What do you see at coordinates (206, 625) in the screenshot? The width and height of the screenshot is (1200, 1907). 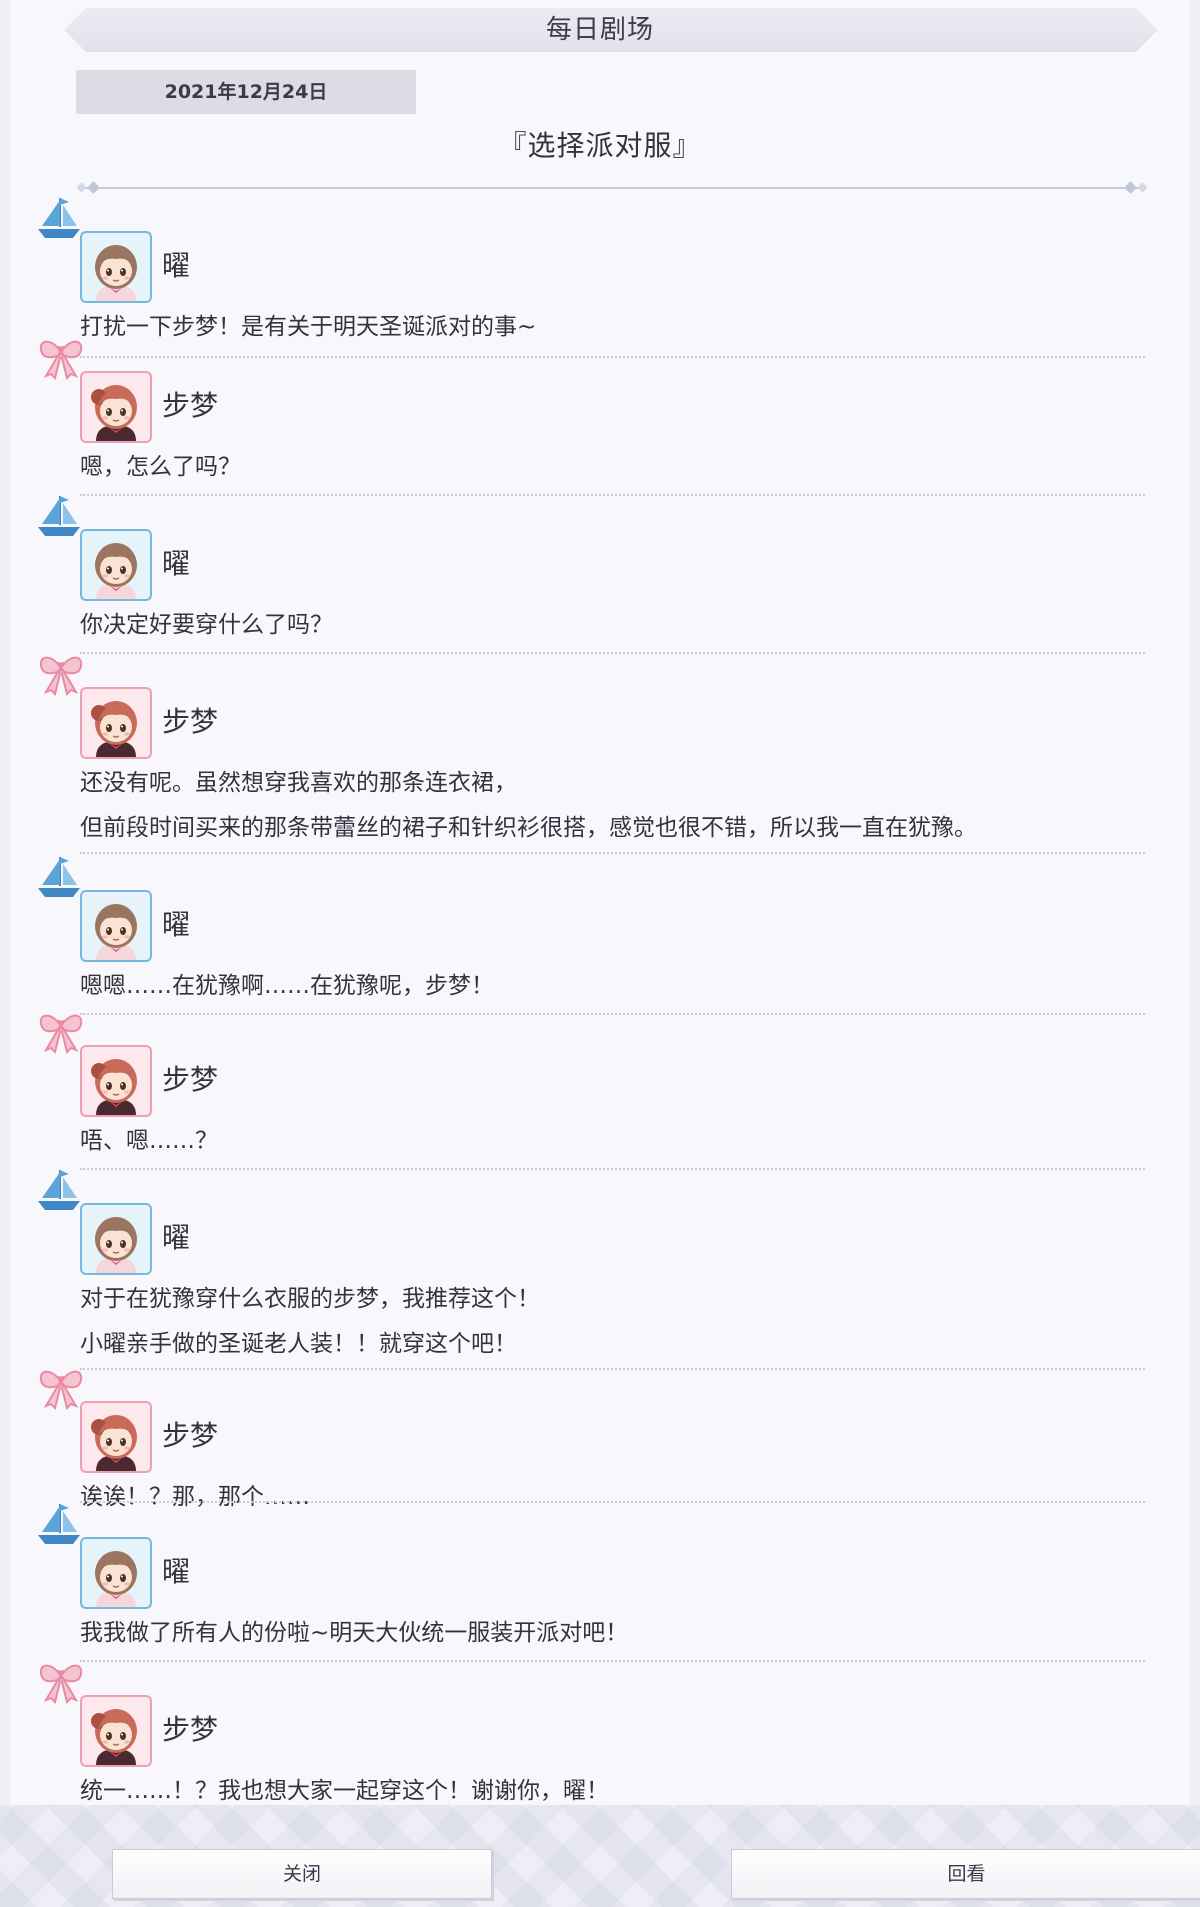 I see `dialogue-line: 你决定好要穿什么了吗？` at bounding box center [206, 625].